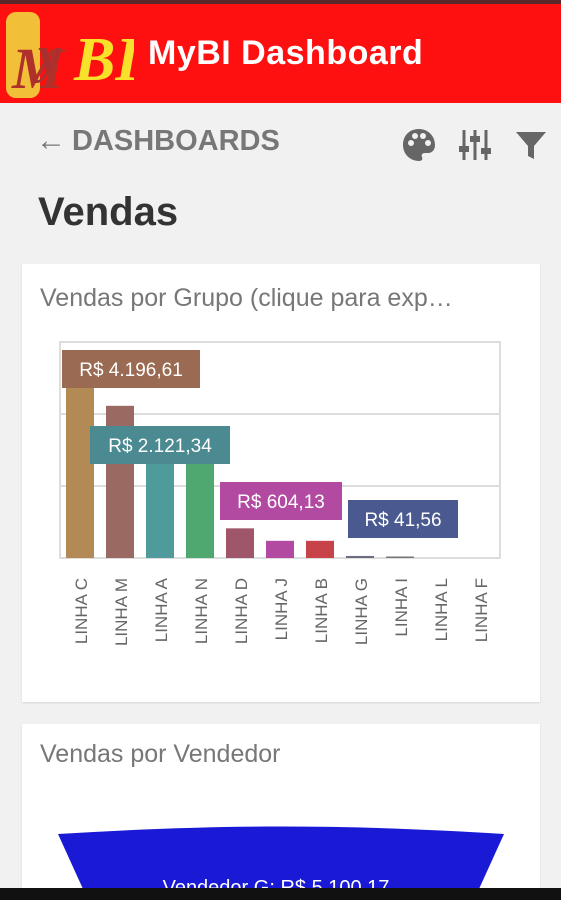  Describe the element at coordinates (240, 543) in the screenshot. I see `bar-linha-d` at that location.